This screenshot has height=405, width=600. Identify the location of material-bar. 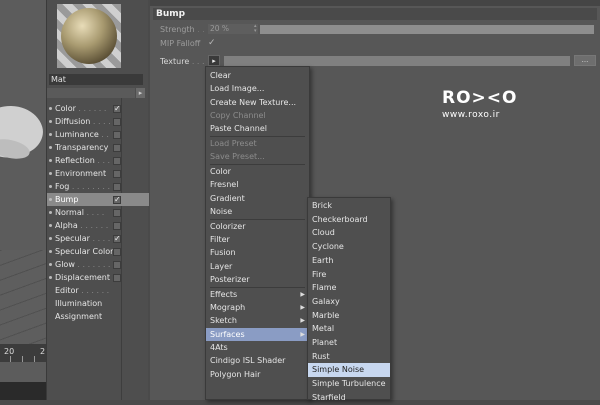
(91, 93).